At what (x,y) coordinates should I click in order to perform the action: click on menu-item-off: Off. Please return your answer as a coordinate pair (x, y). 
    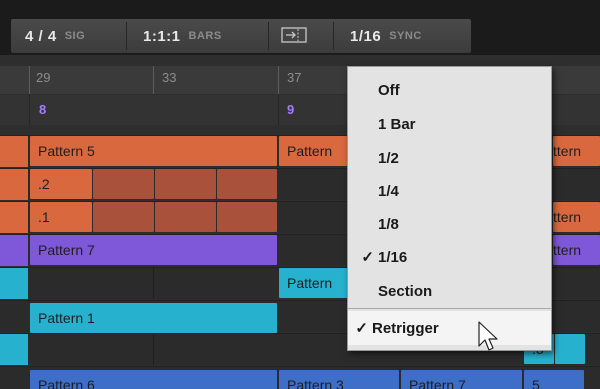
    Looking at the image, I should click on (449, 90).